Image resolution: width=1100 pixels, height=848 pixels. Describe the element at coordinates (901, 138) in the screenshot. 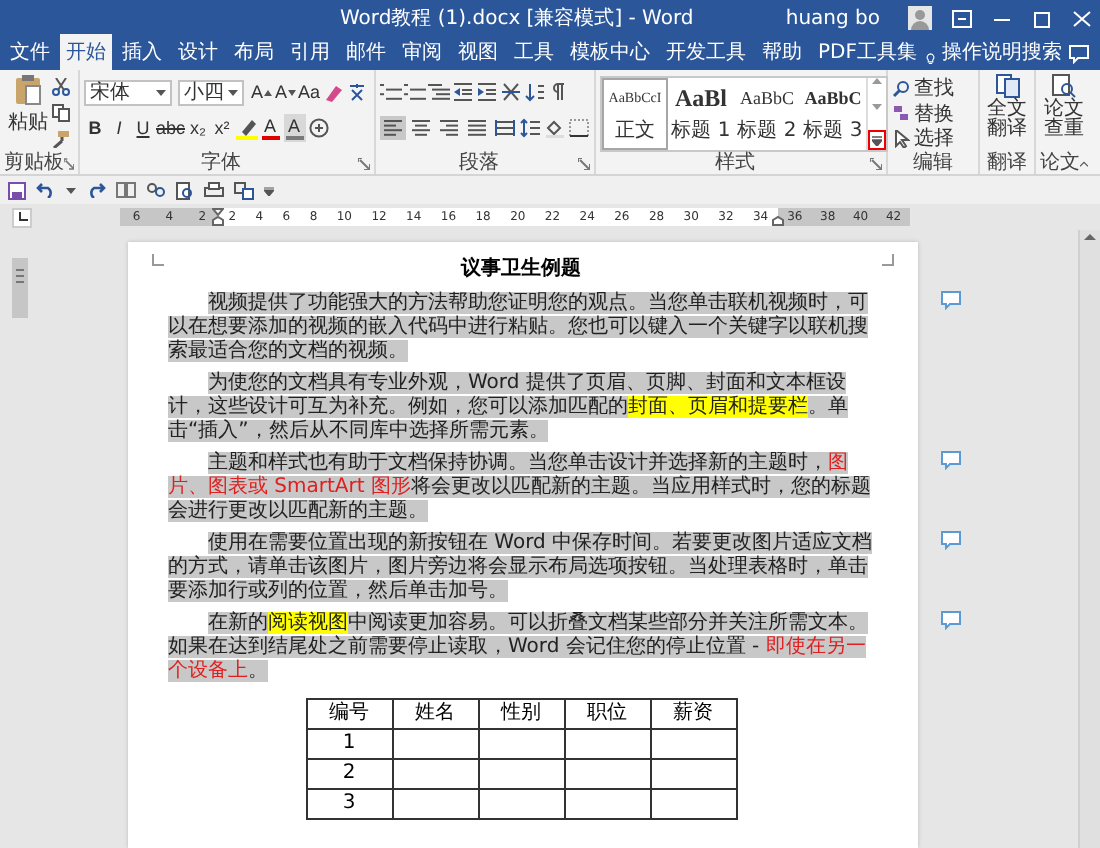

I see `cursor-icon` at that location.